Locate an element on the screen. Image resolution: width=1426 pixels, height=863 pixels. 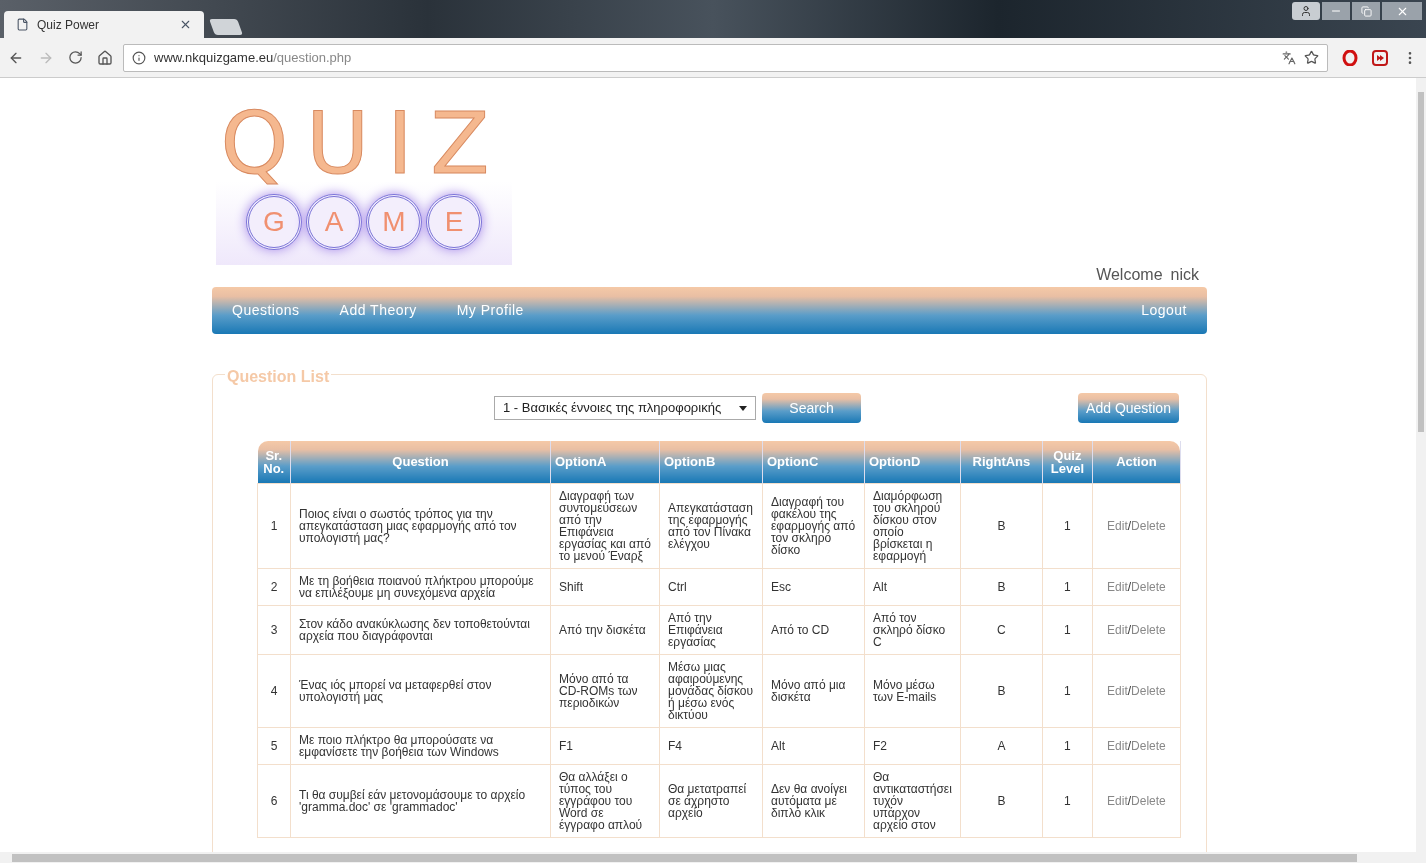
table-cell: Ένας ιός μπορεί να μεταφερθεί στον υπολογιστή μας is located at coordinates (420, 690).